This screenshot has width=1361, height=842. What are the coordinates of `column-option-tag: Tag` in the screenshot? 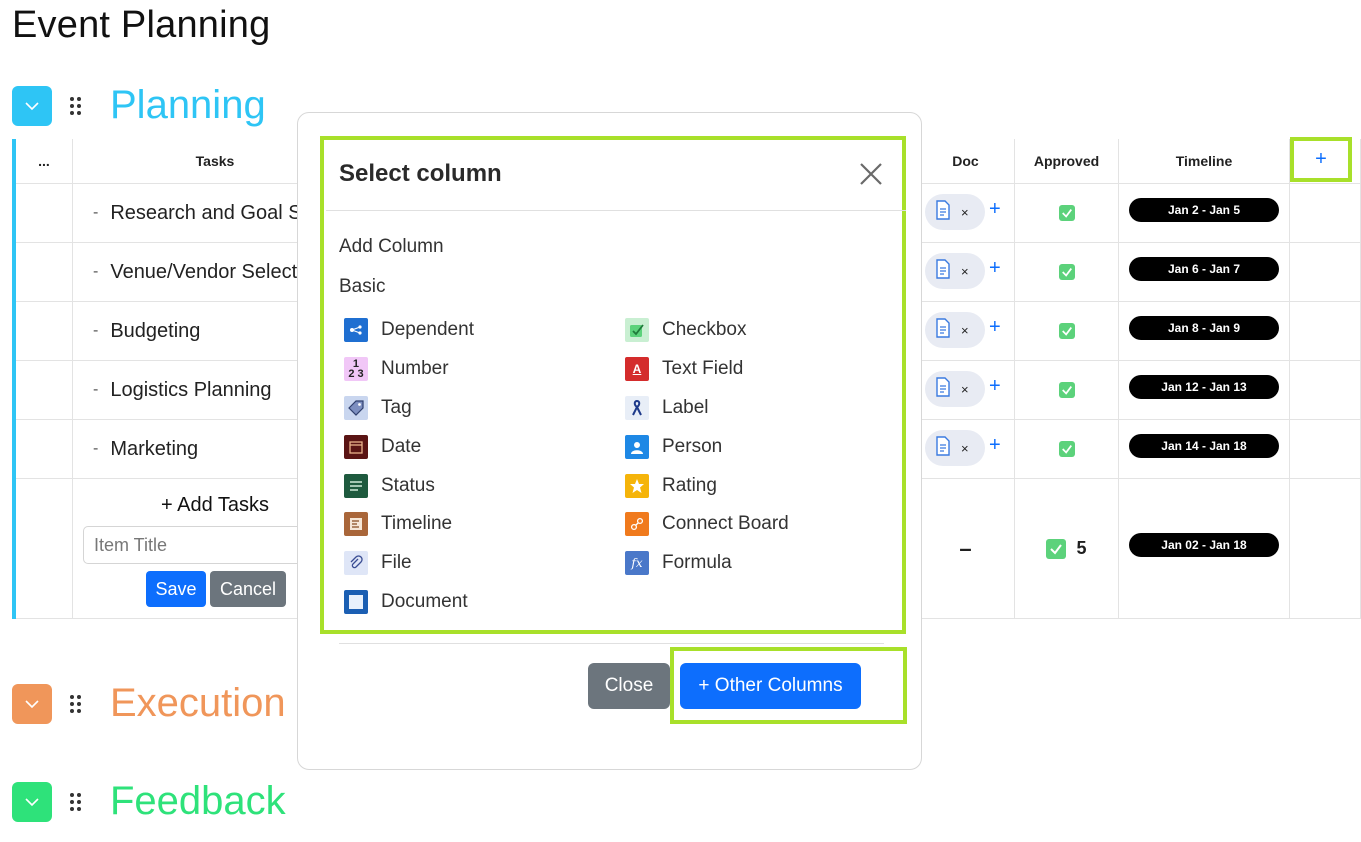 It's located at (378, 408).